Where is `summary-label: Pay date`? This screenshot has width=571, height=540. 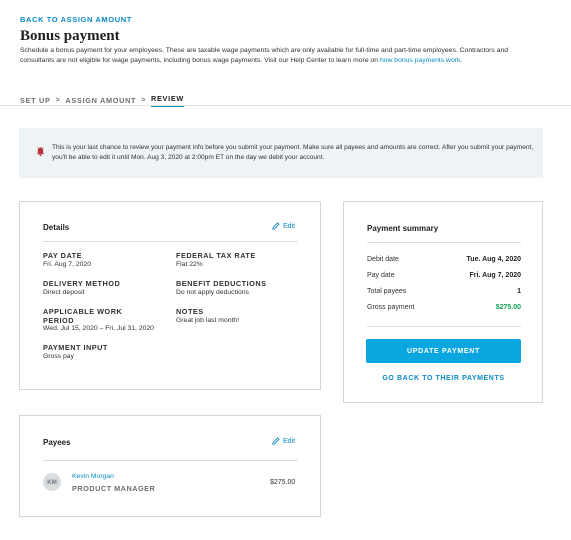
summary-label: Pay date is located at coordinates (381, 275).